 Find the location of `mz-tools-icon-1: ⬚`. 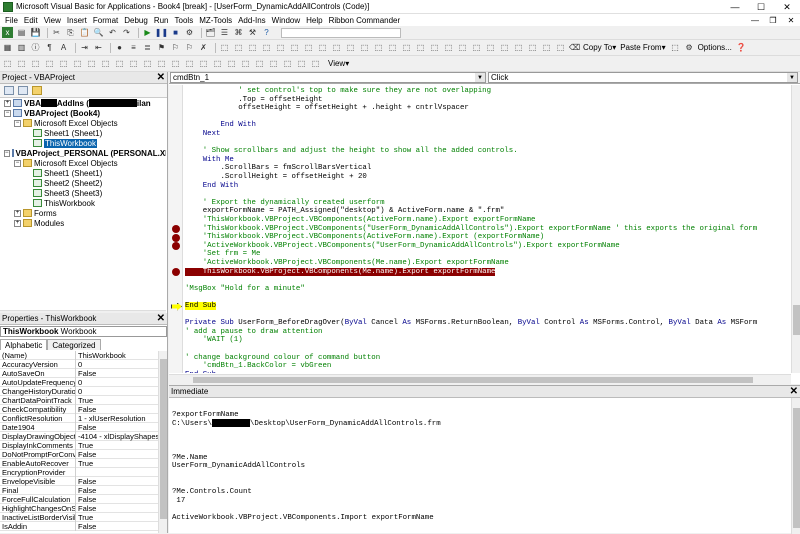

mz-tools-icon-1: ⬚ is located at coordinates (224, 47).